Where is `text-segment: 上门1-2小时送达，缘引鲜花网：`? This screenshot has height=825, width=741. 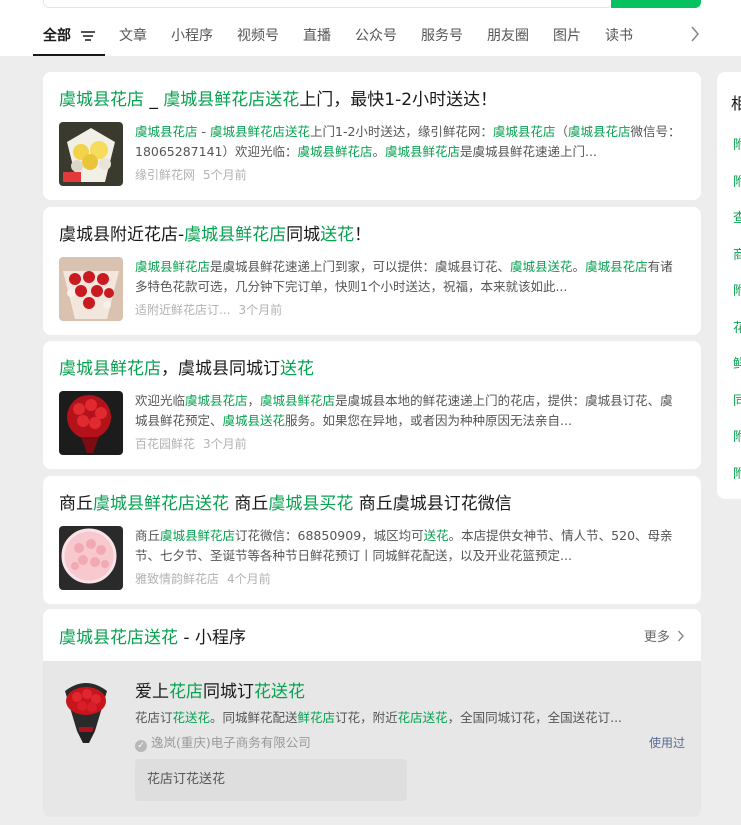 text-segment: 上门1-2小时送达，缘引鲜花网： is located at coordinates (401, 131).